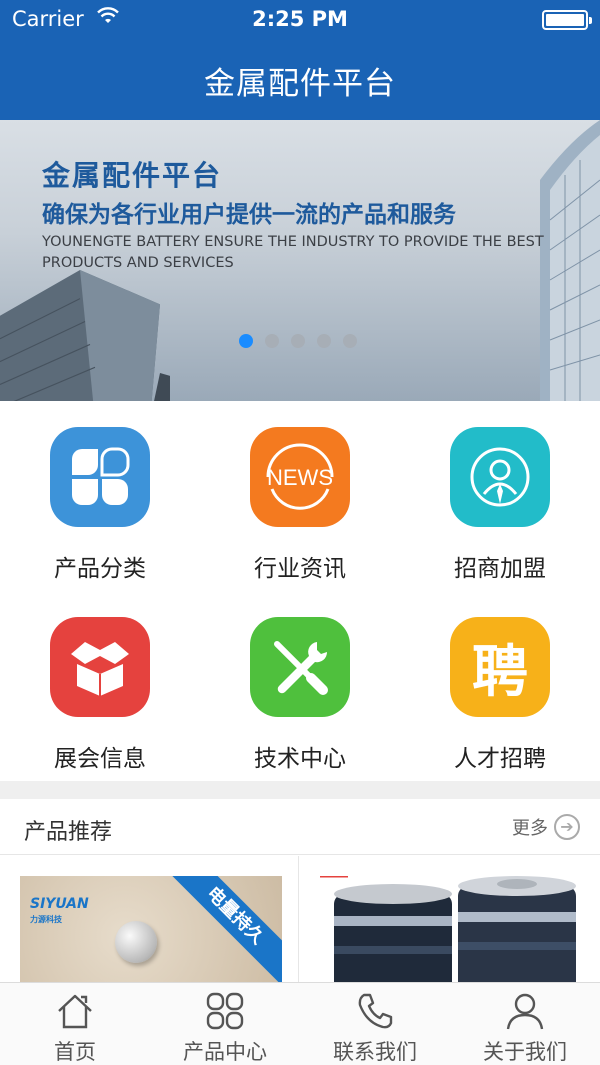 The image size is (600, 1065). I want to click on tab-label: 产品中心, so click(225, 1052).